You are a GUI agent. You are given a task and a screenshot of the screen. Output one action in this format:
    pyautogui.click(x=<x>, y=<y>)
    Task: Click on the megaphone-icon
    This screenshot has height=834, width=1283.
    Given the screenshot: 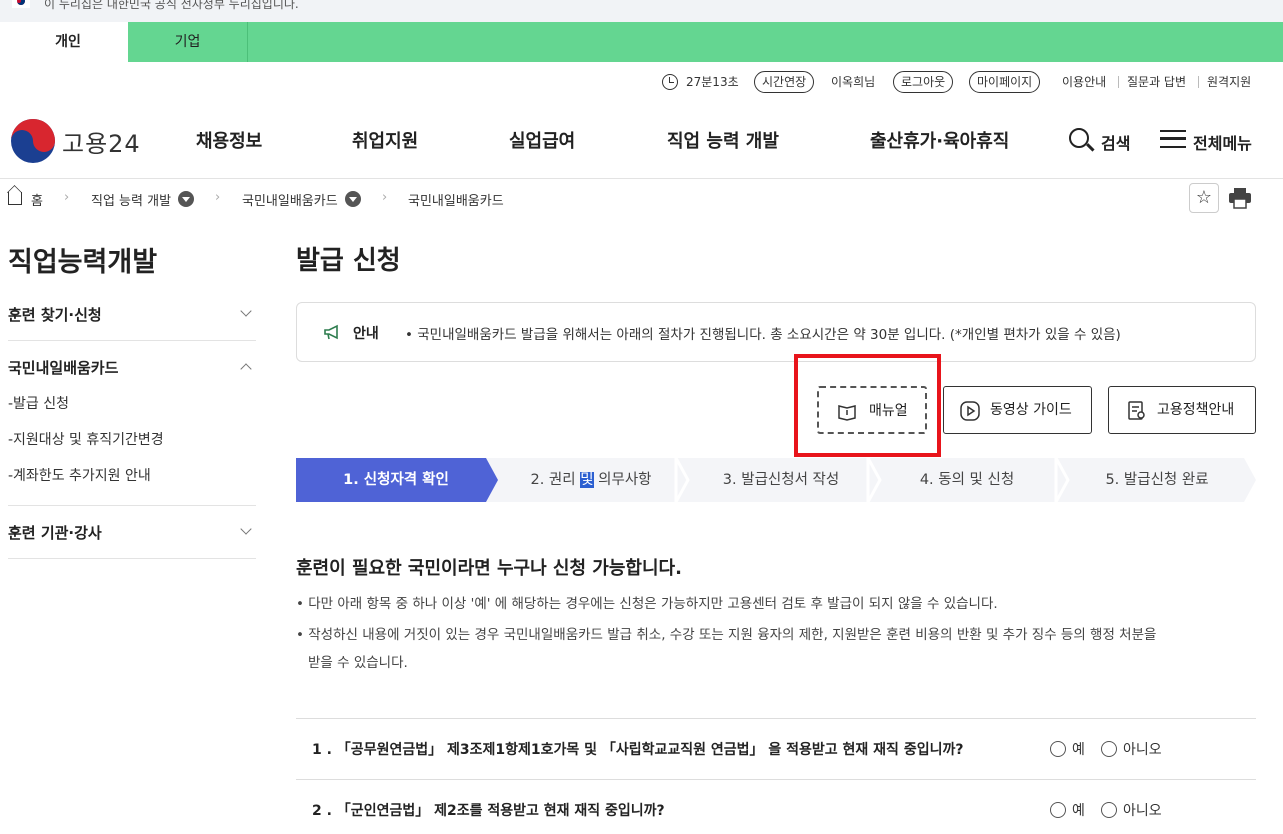 What is the action you would take?
    pyautogui.click(x=331, y=332)
    